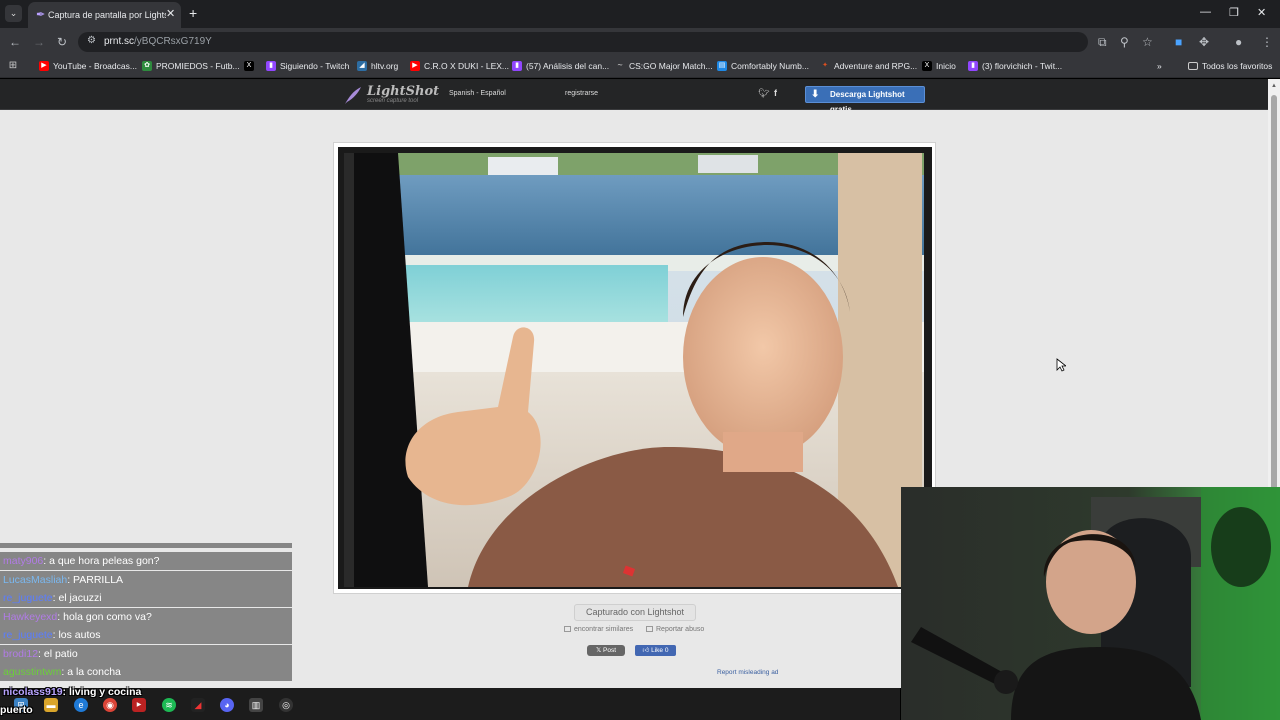 Image resolution: width=1280 pixels, height=720 pixels. Describe the element at coordinates (169, 705) in the screenshot. I see `spotify-icon: ≋` at that location.